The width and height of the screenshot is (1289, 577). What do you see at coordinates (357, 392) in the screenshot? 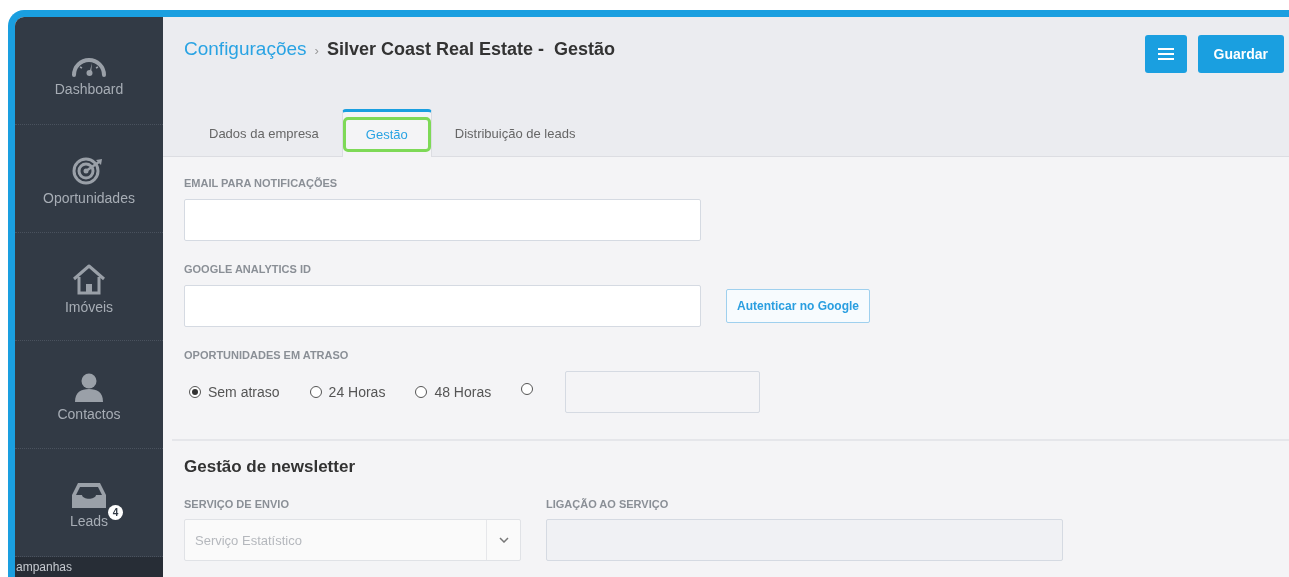
I see `radio-label: 24 Horas` at bounding box center [357, 392].